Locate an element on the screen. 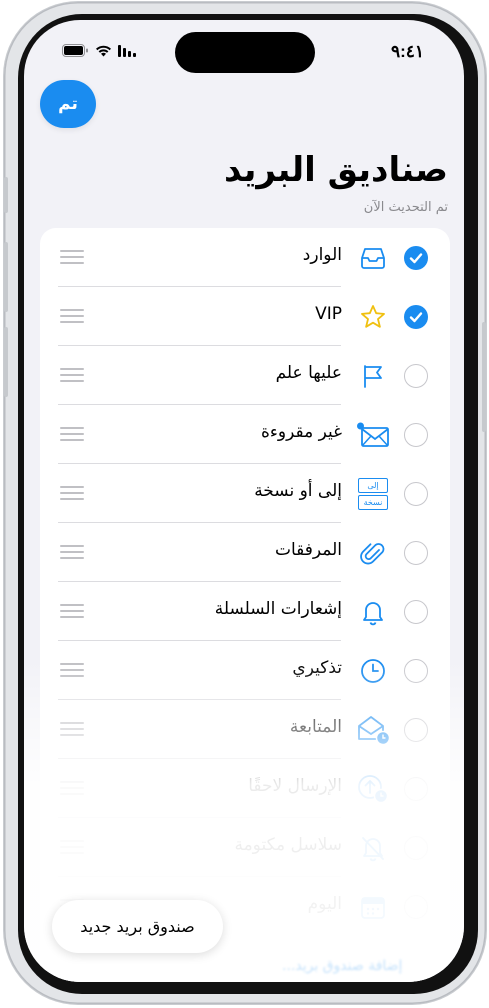 The height and width of the screenshot is (1008, 489). cellular-signal-icon is located at coordinates (127, 51).